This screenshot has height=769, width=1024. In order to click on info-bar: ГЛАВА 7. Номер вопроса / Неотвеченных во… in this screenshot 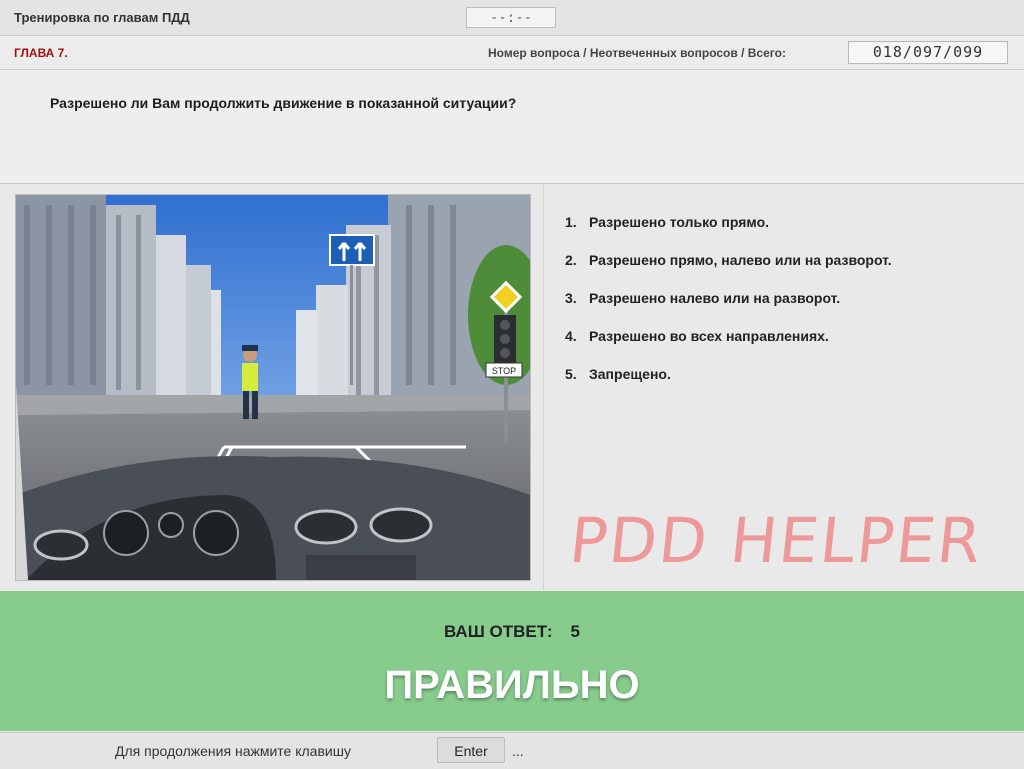, I will do `click(512, 53)`.